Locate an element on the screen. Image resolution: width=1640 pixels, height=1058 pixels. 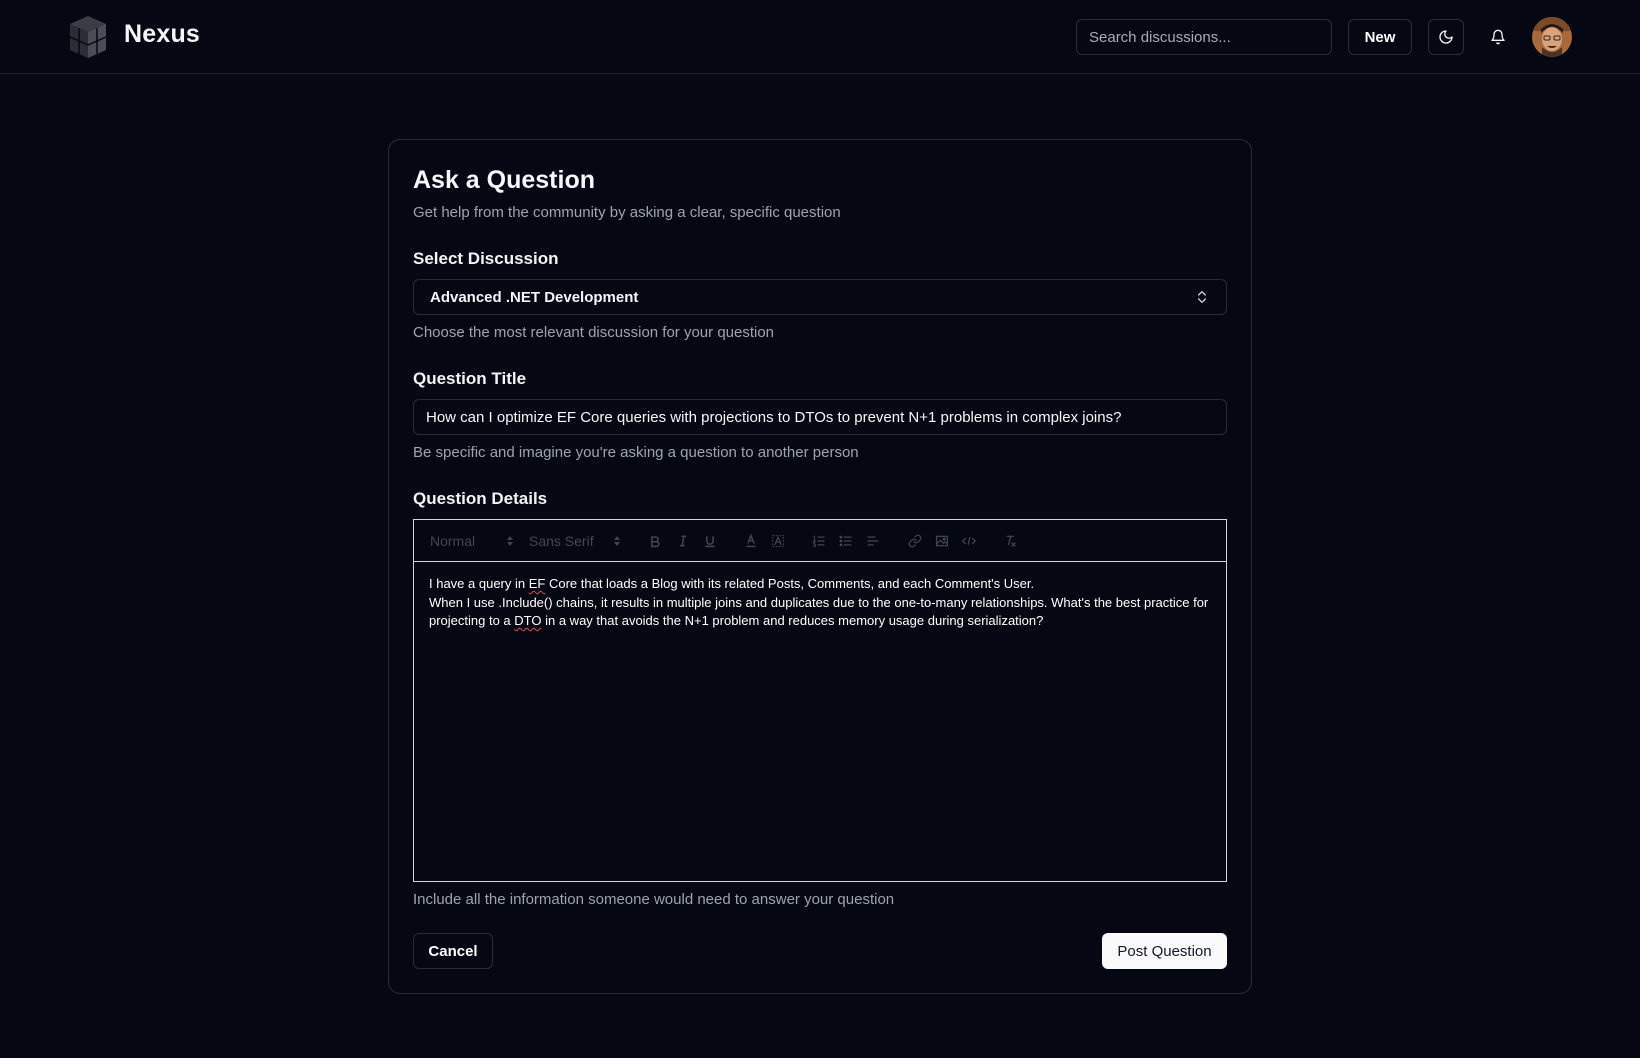
moon-icon is located at coordinates (1446, 37).